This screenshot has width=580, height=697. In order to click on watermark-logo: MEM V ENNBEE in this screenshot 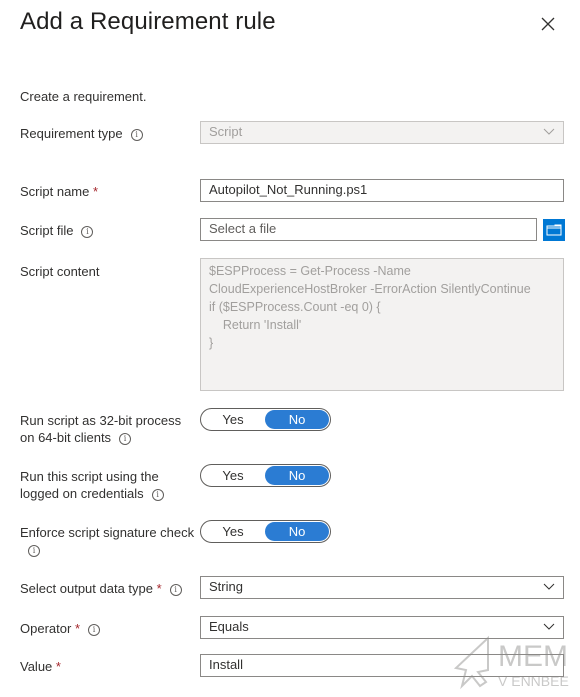, I will do `click(512, 665)`.